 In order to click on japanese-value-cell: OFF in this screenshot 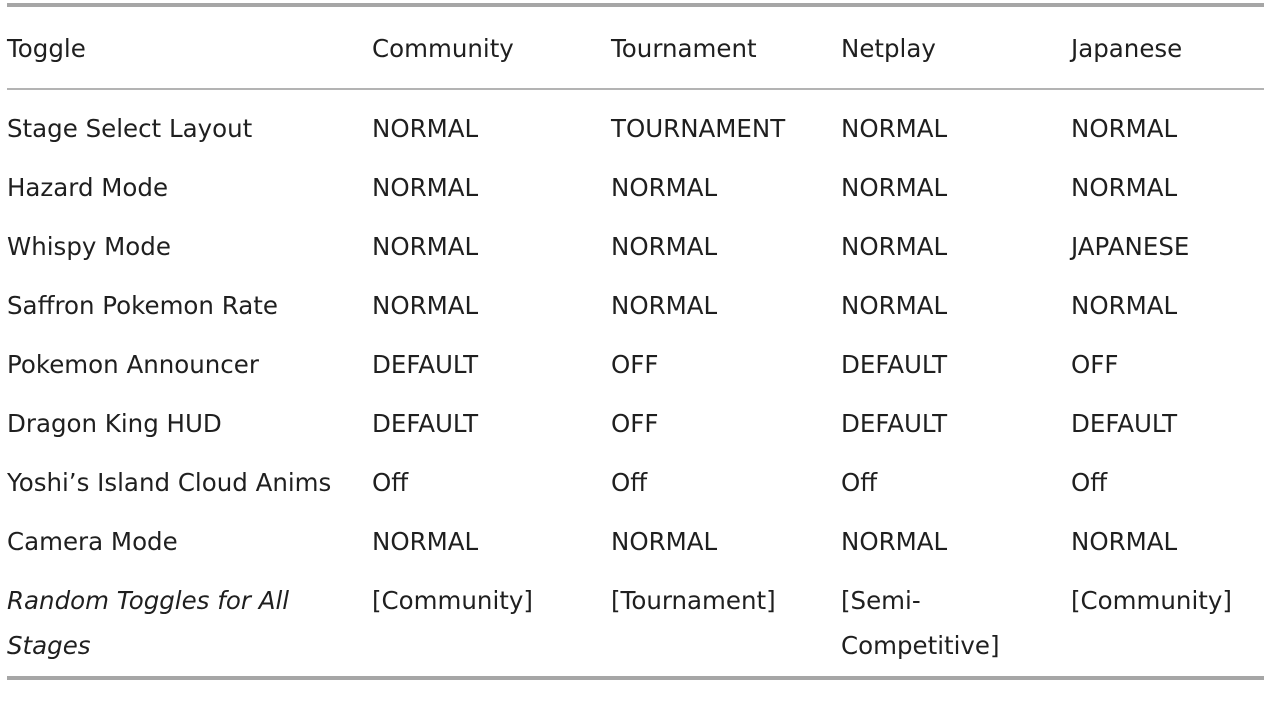, I will do `click(1095, 364)`.